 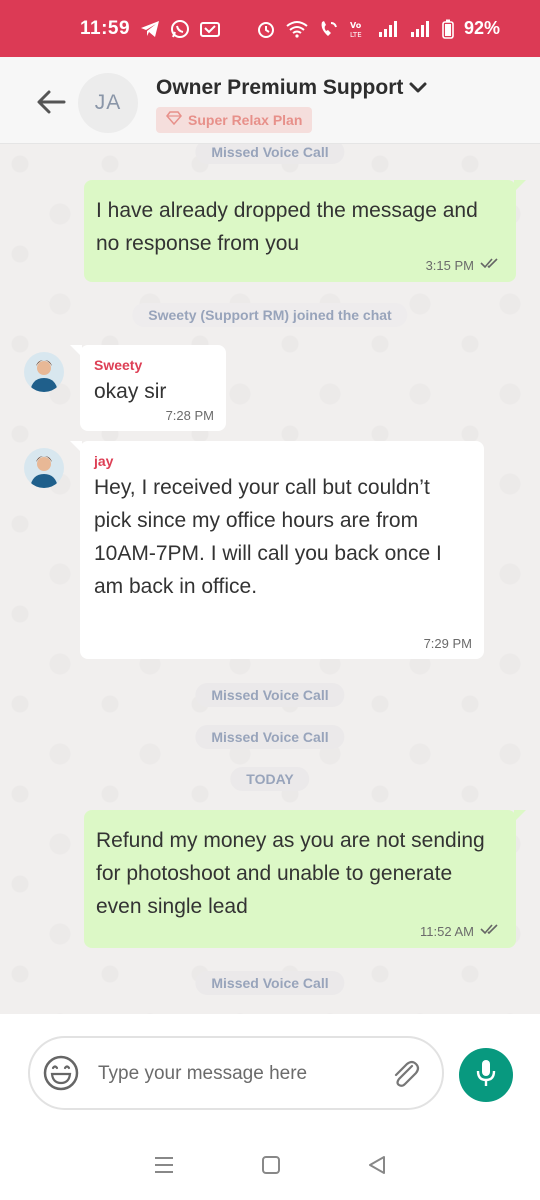 What do you see at coordinates (481, 28) in the screenshot?
I see `battery-percent: 92%` at bounding box center [481, 28].